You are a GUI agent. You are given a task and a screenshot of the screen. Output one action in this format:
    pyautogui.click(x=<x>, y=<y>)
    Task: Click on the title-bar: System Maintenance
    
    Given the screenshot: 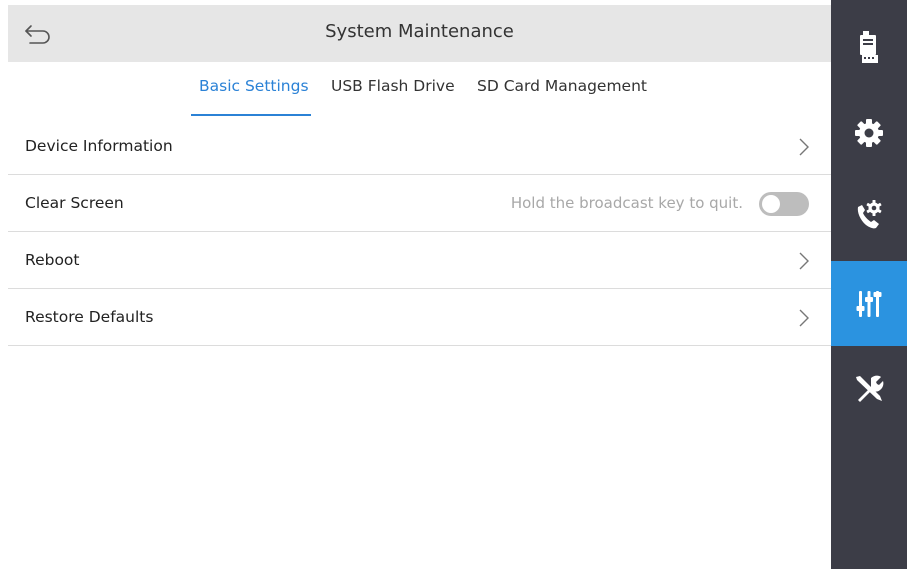 What is the action you would take?
    pyautogui.click(x=419, y=33)
    